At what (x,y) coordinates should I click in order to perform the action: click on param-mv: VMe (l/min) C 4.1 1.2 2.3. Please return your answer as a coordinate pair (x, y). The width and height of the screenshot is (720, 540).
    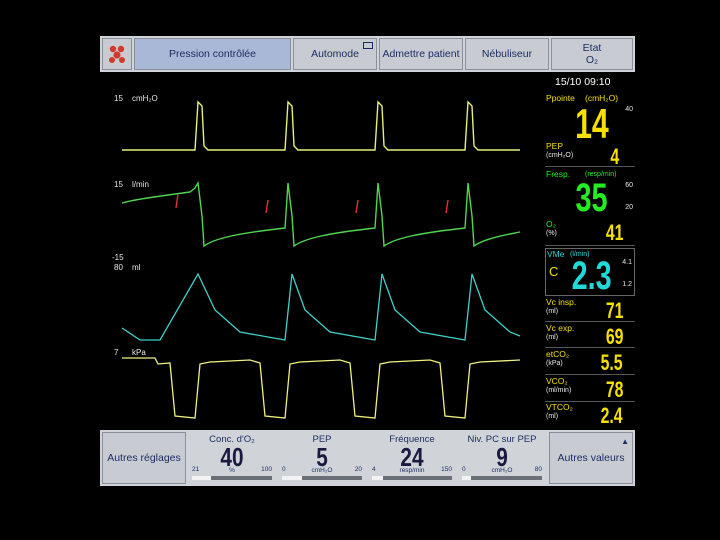
    Looking at the image, I should click on (590, 273).